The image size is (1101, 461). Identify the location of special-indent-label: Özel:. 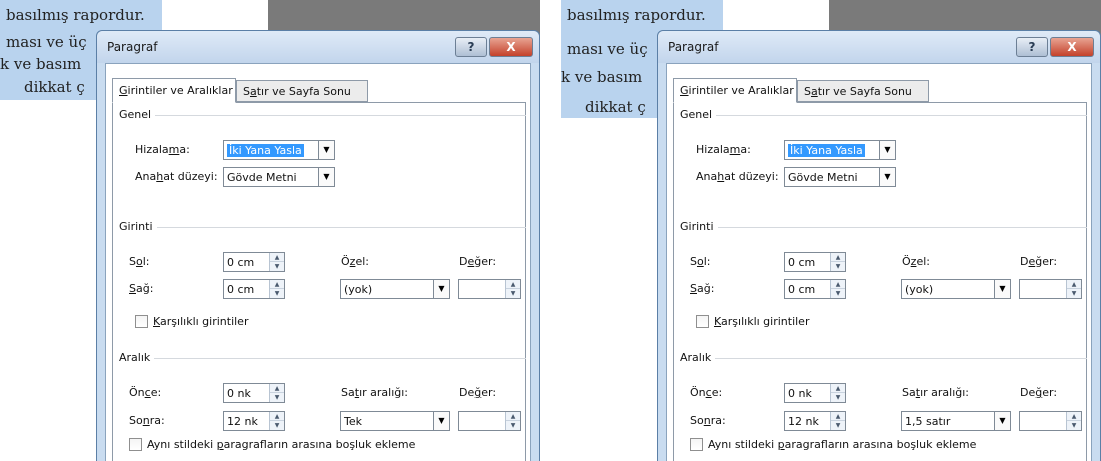
(355, 261).